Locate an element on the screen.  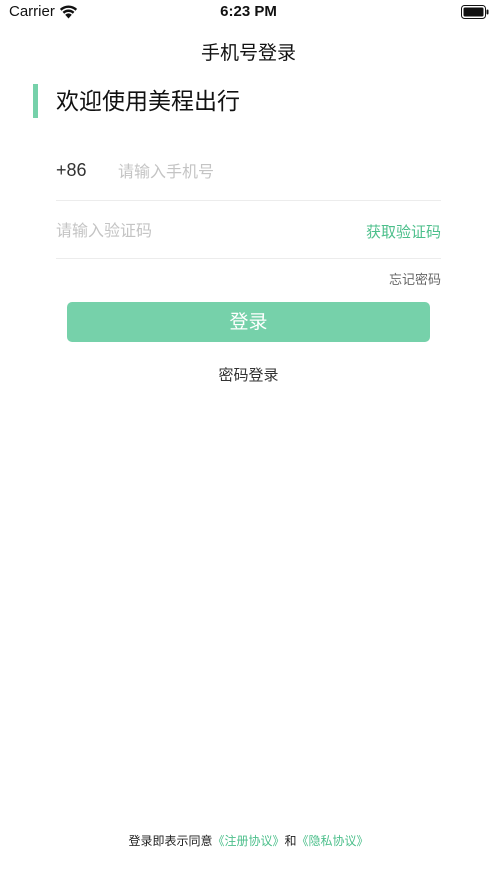
terms-link: 《注册协议》 is located at coordinates (248, 841).